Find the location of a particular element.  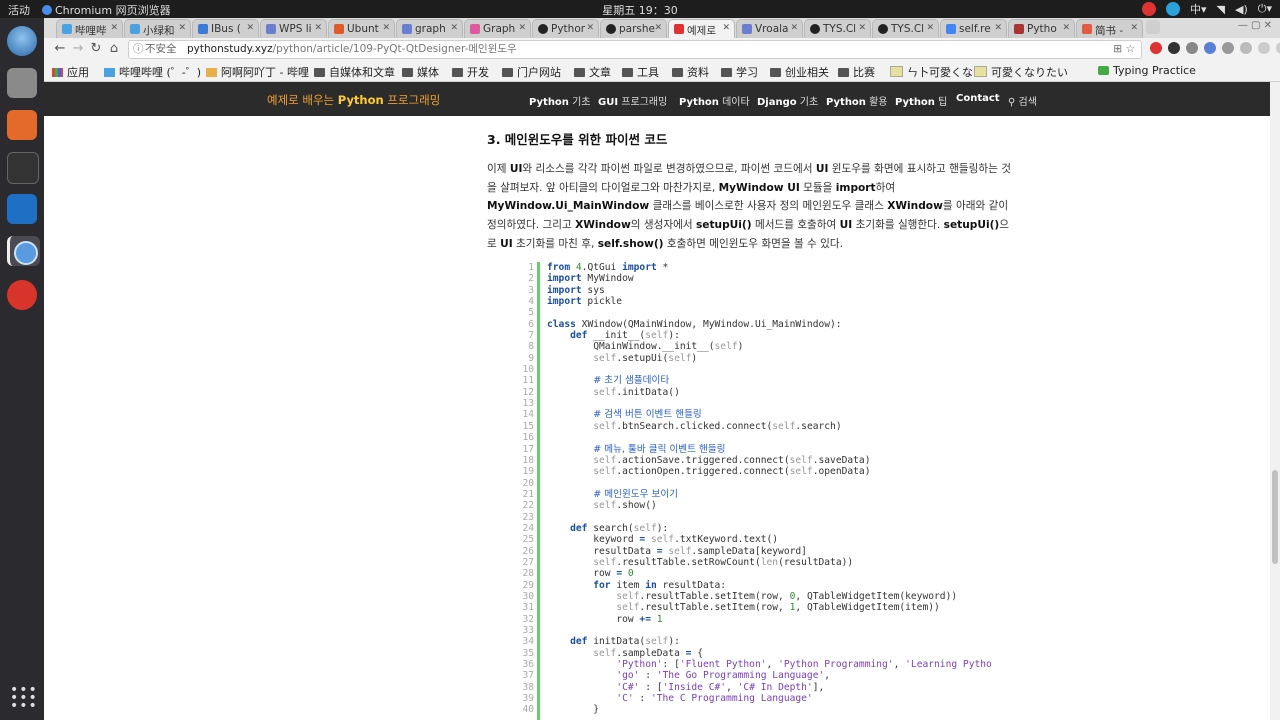

input-method-icon: 中▾ is located at coordinates (1198, 9).